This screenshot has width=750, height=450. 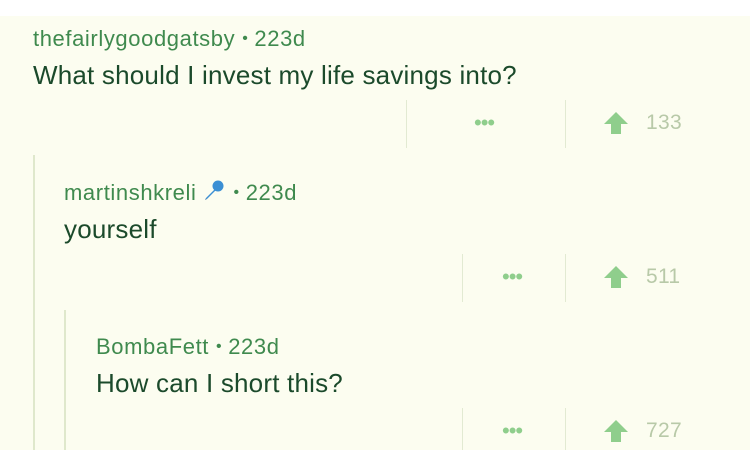 What do you see at coordinates (134, 39) in the screenshot?
I see `username-link: thefairlygoodgatsby` at bounding box center [134, 39].